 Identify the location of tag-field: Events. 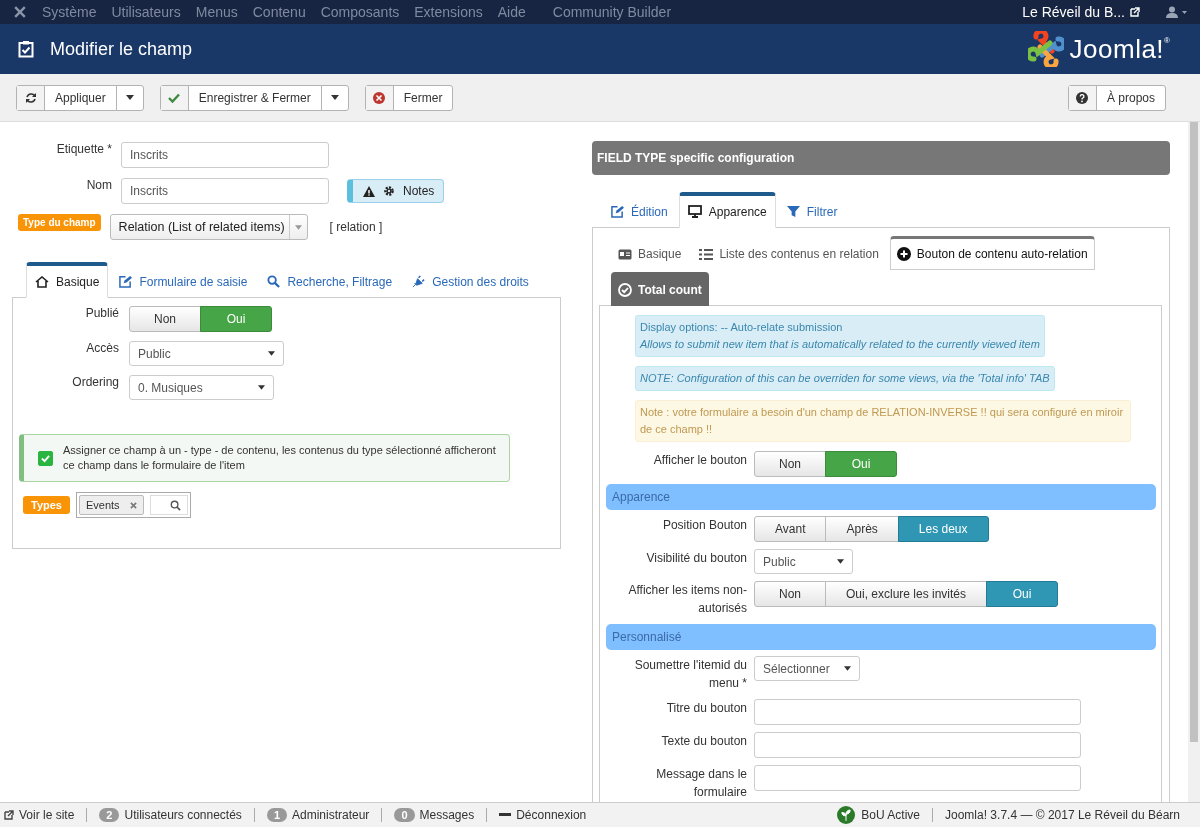
(133, 505).